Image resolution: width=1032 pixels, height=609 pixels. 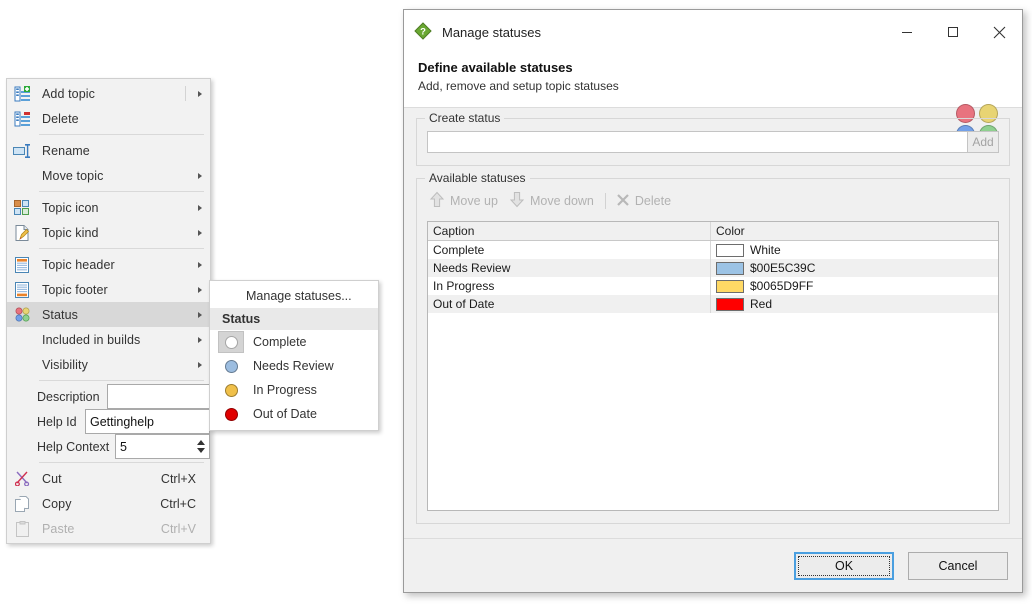 I want to click on menu-item-delete: Delete, so click(x=108, y=118).